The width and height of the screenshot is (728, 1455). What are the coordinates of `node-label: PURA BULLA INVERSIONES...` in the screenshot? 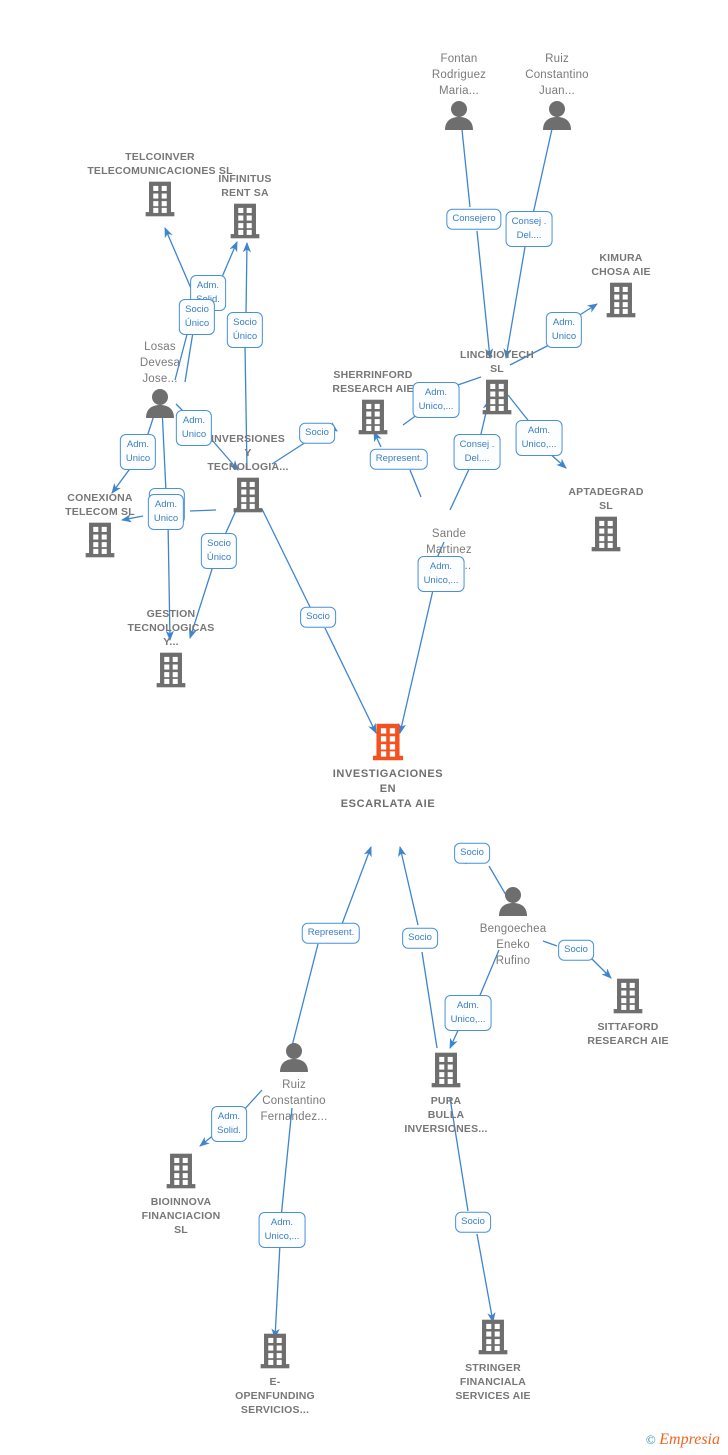 It's located at (446, 1115).